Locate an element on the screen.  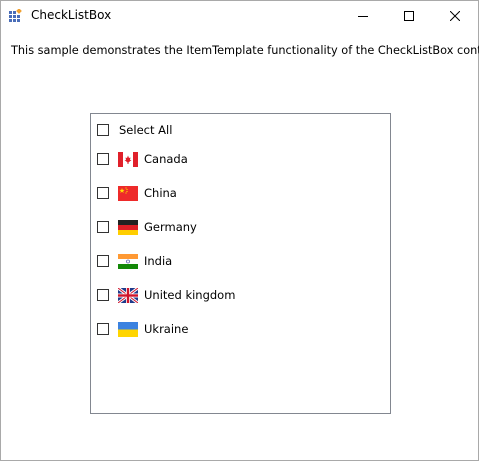
maximize-icon is located at coordinates (409, 16).